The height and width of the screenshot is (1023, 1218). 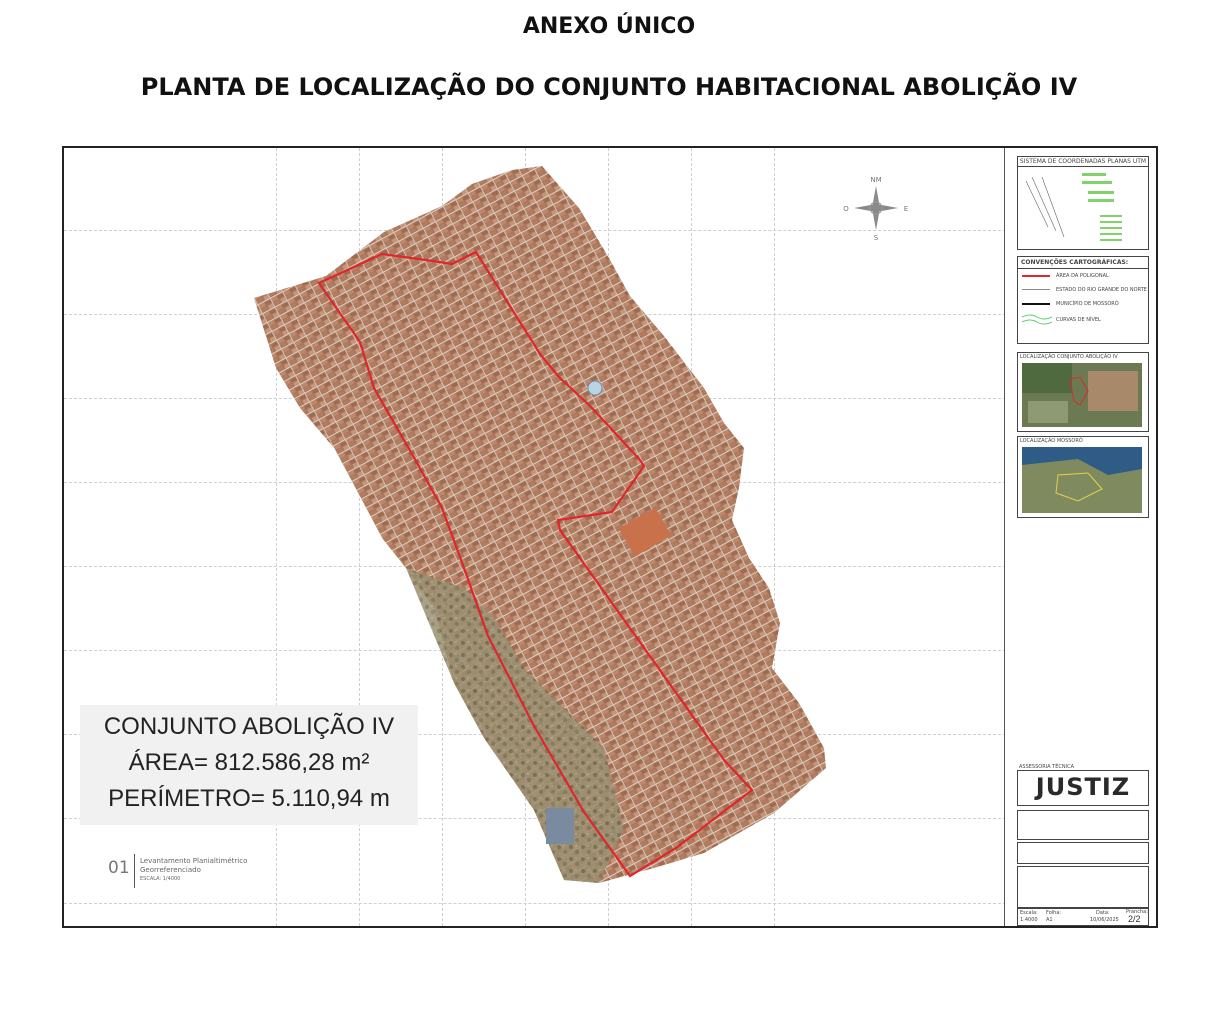 What do you see at coordinates (560, 826) in the screenshot?
I see `solar-array` at bounding box center [560, 826].